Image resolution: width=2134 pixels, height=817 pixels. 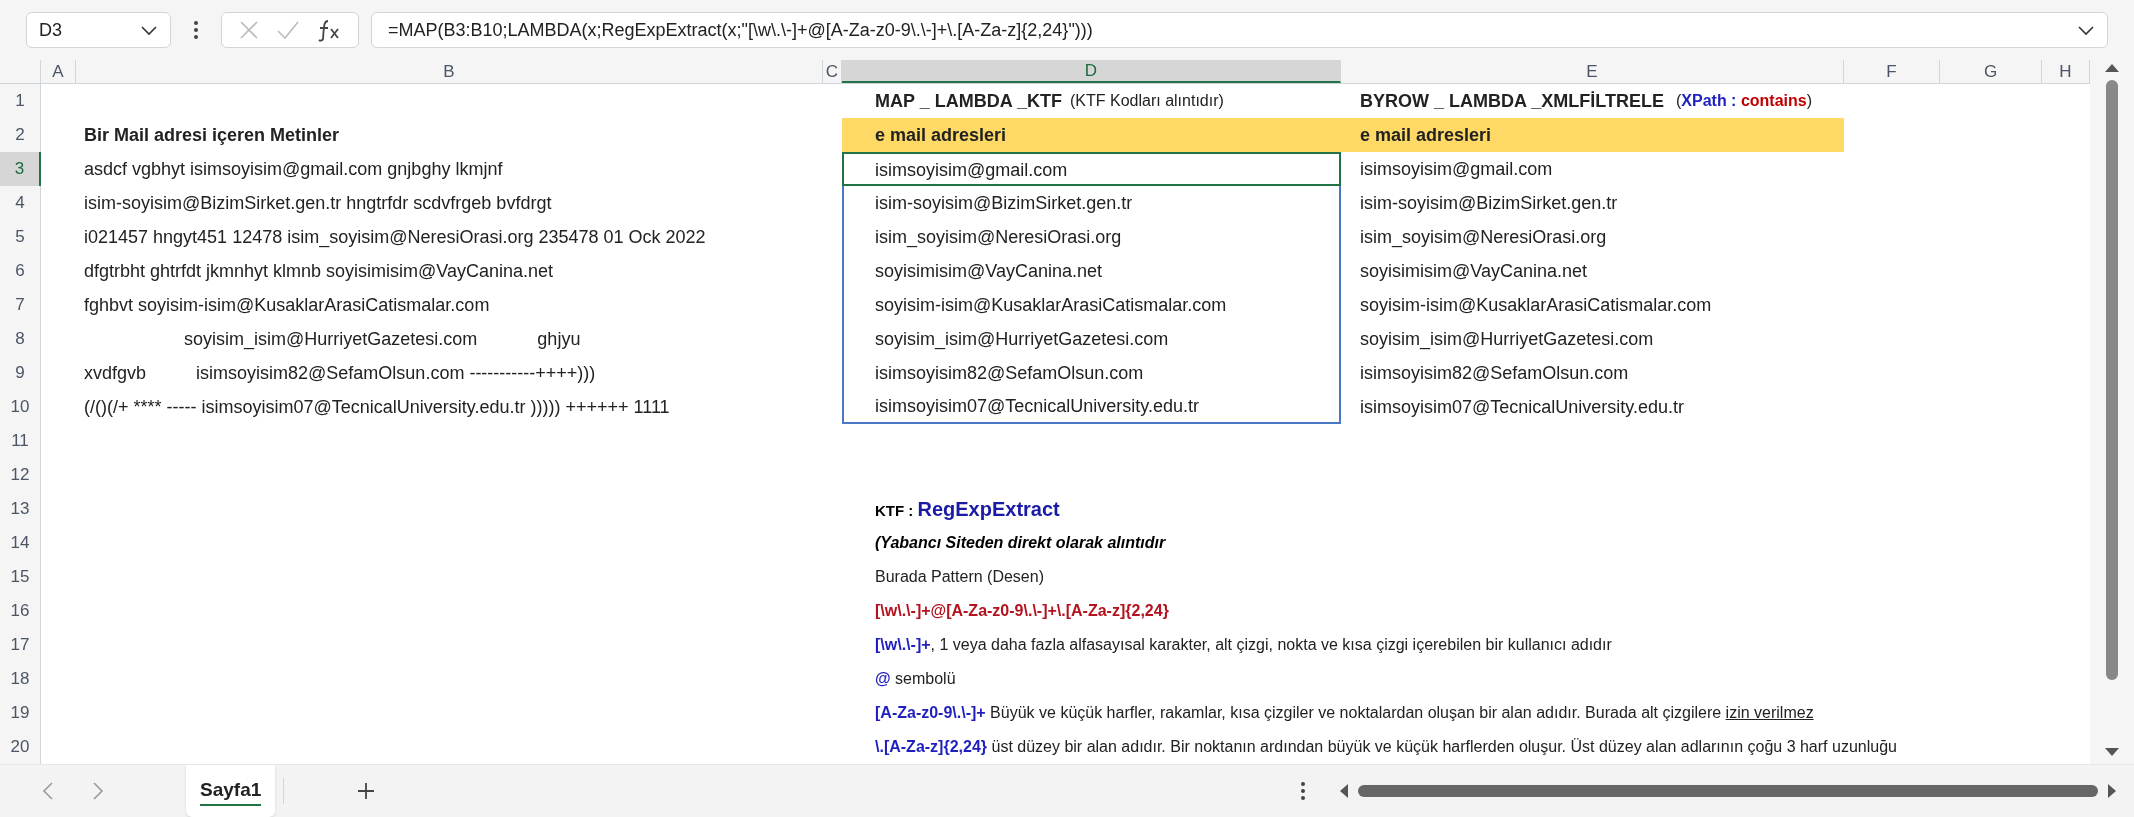 I want to click on table-cell-text: isim-soyisim@BizimSirket.gen.tr, so click(x=1488, y=203).